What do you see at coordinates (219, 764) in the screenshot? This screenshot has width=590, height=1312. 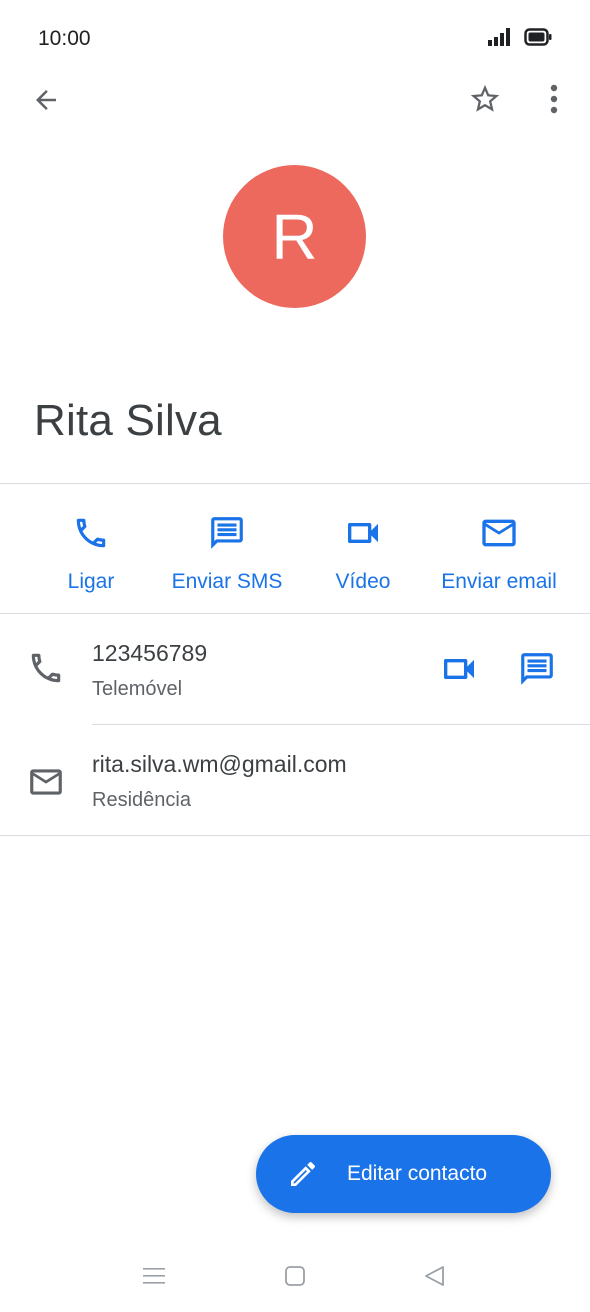 I see `email-address: rita.silva.wm@gmail.com` at bounding box center [219, 764].